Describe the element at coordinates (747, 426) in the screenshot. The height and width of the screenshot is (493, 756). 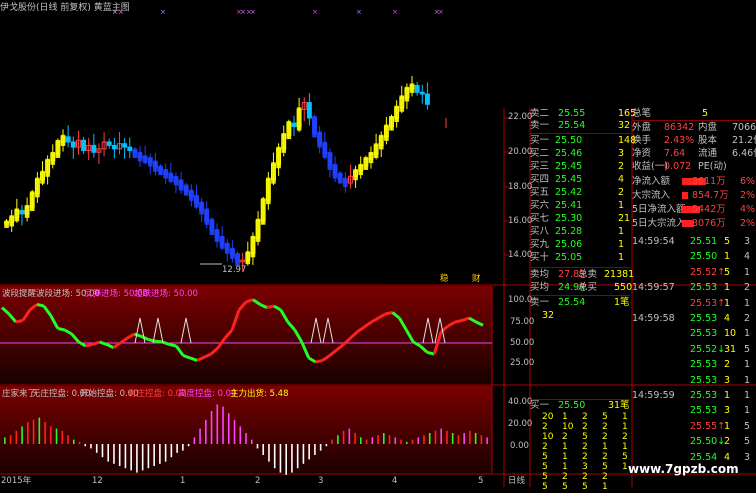
I see `tick-count: 5` at that location.